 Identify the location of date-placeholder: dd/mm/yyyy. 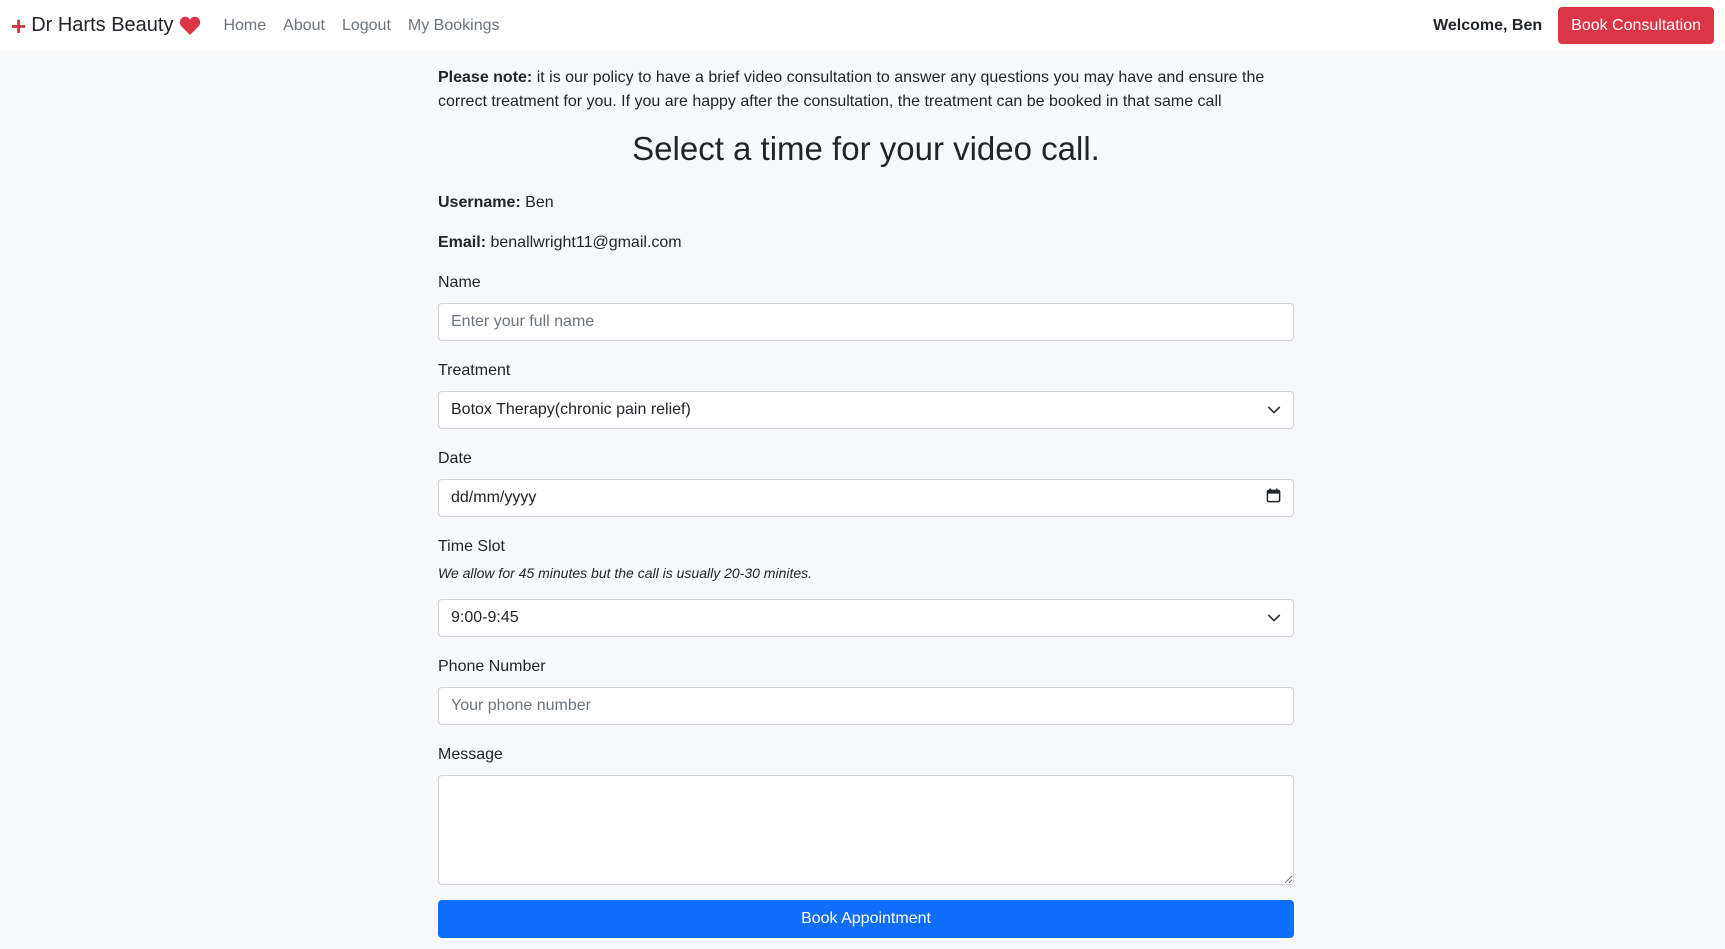
(494, 497).